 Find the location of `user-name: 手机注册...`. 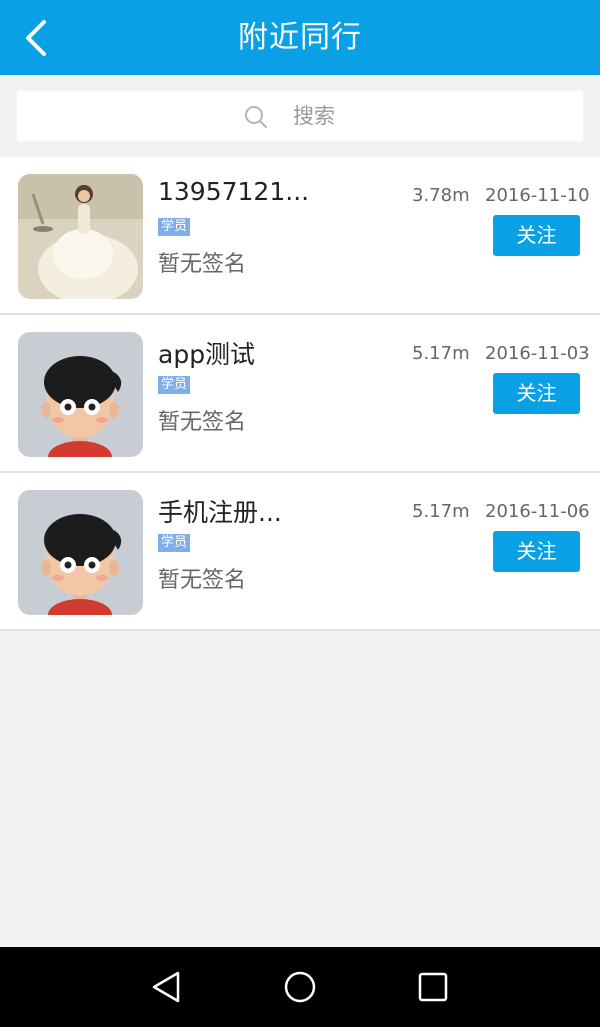

user-name: 手机注册... is located at coordinates (220, 512).